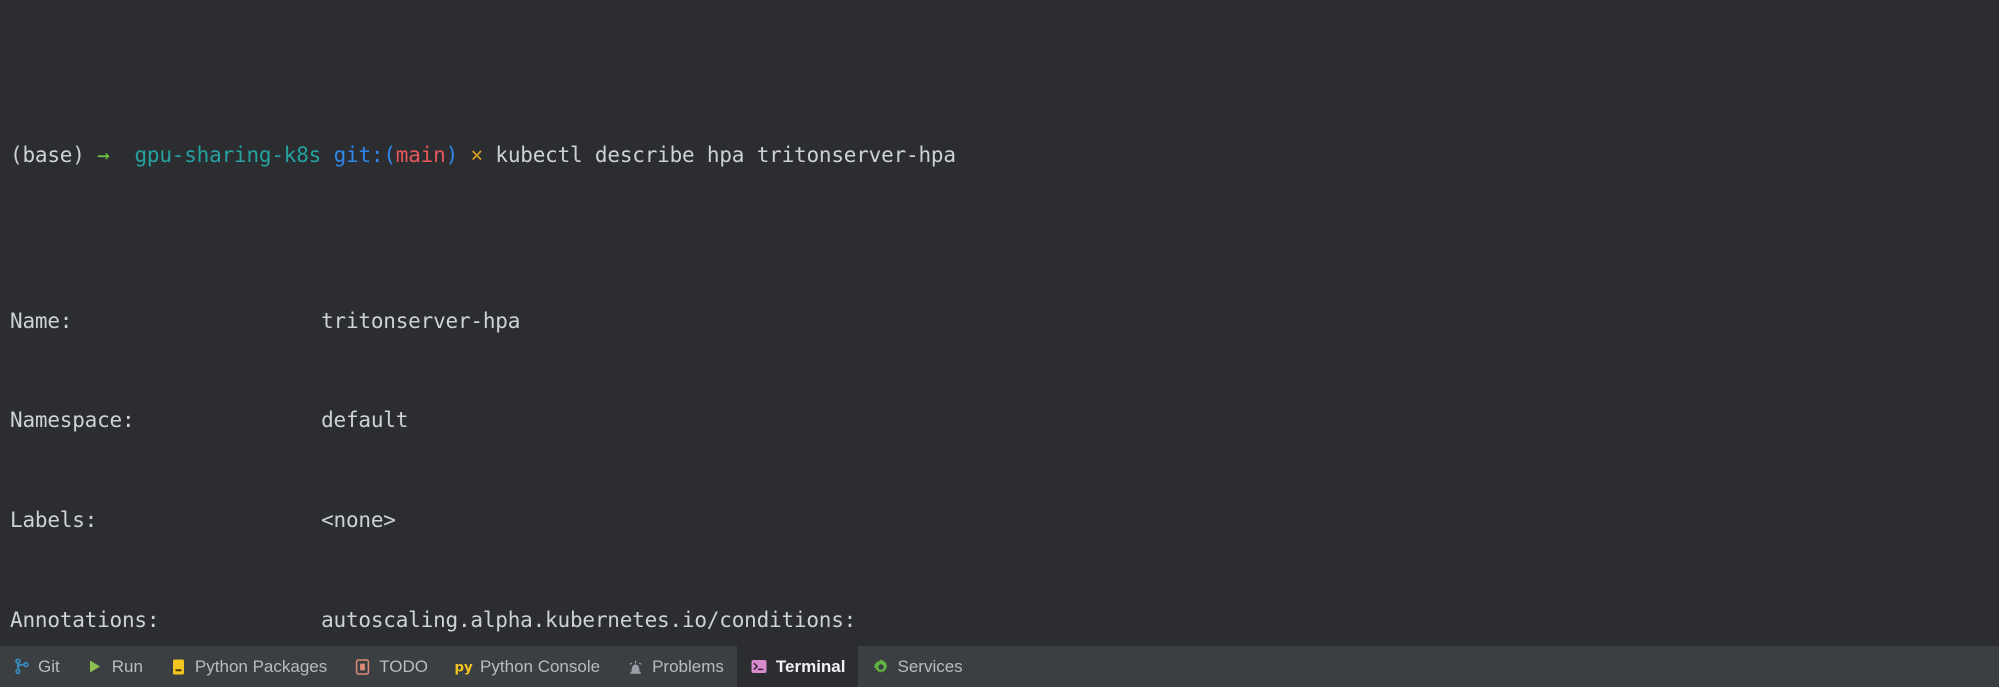 This screenshot has height=687, width=1999. Describe the element at coordinates (452, 154) in the screenshot. I see `prompt-git-close: )` at that location.